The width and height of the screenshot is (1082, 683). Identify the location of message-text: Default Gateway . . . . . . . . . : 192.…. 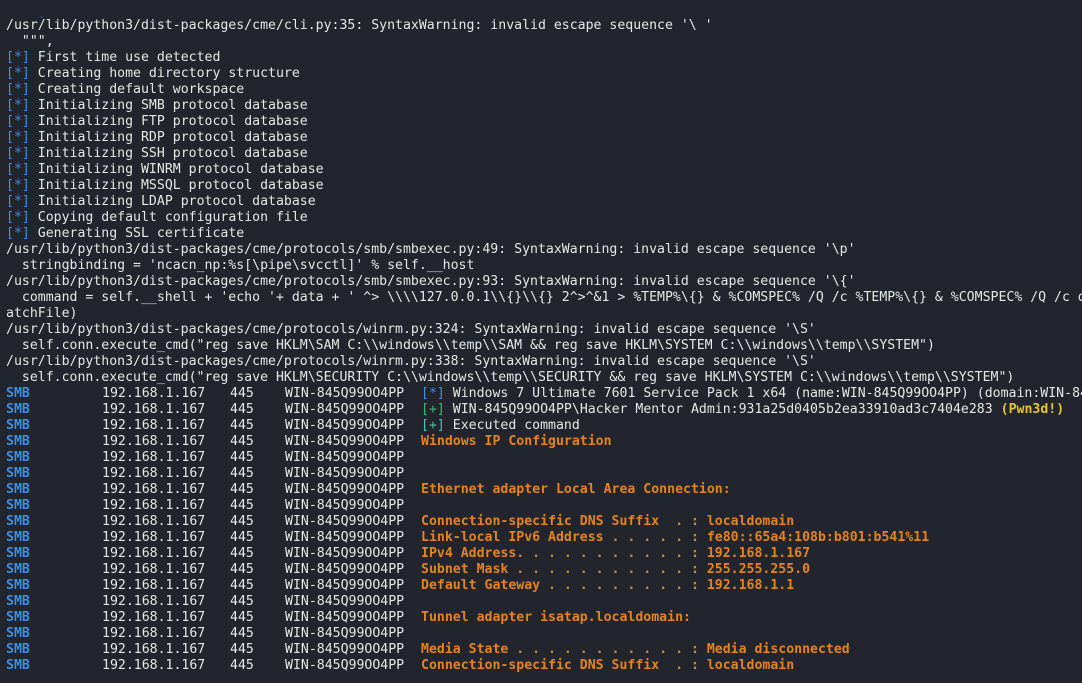
(608, 585).